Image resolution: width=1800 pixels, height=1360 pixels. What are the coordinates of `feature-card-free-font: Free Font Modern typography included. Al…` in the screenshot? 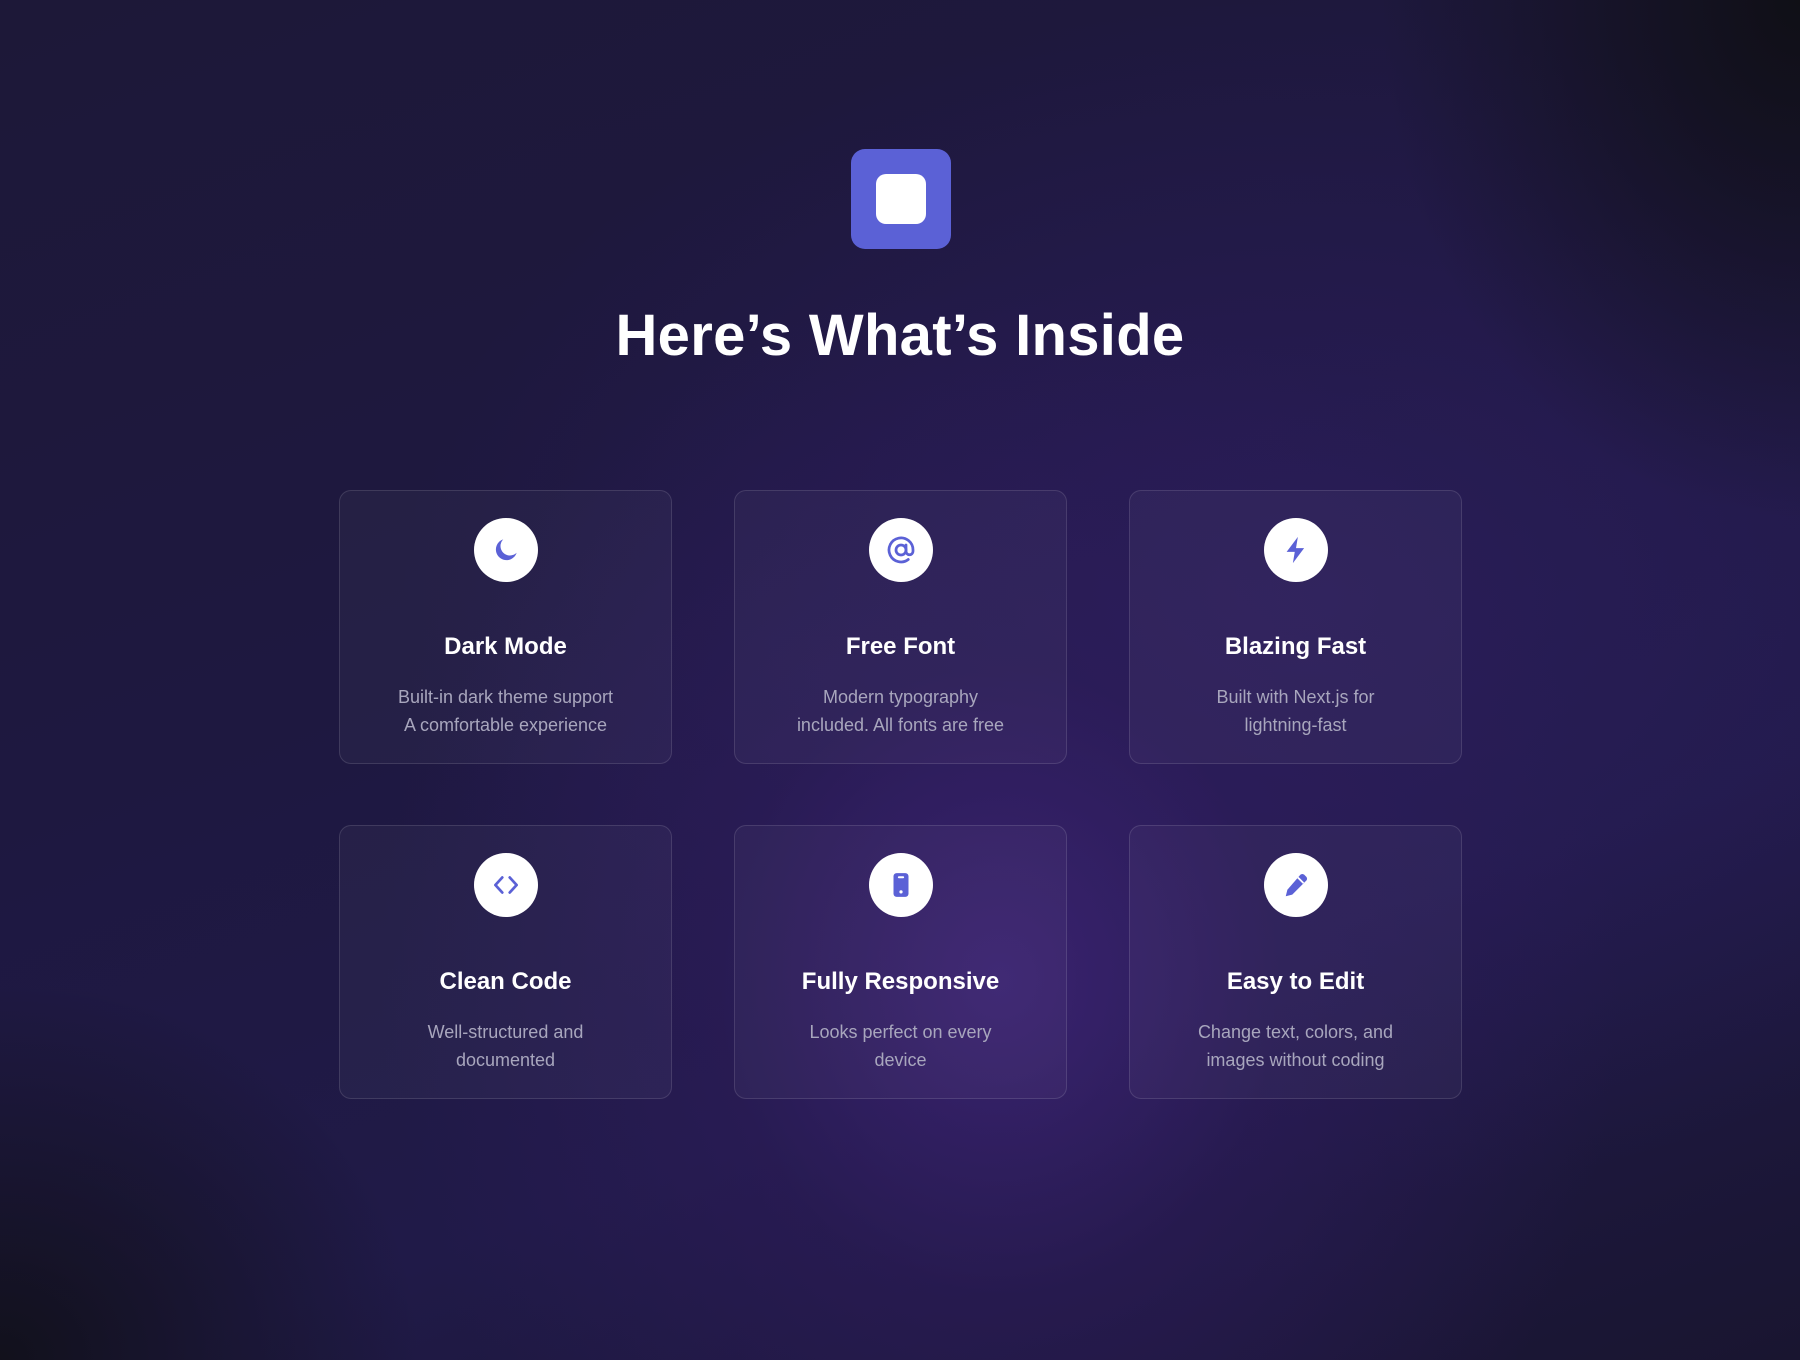 It's located at (900, 627).